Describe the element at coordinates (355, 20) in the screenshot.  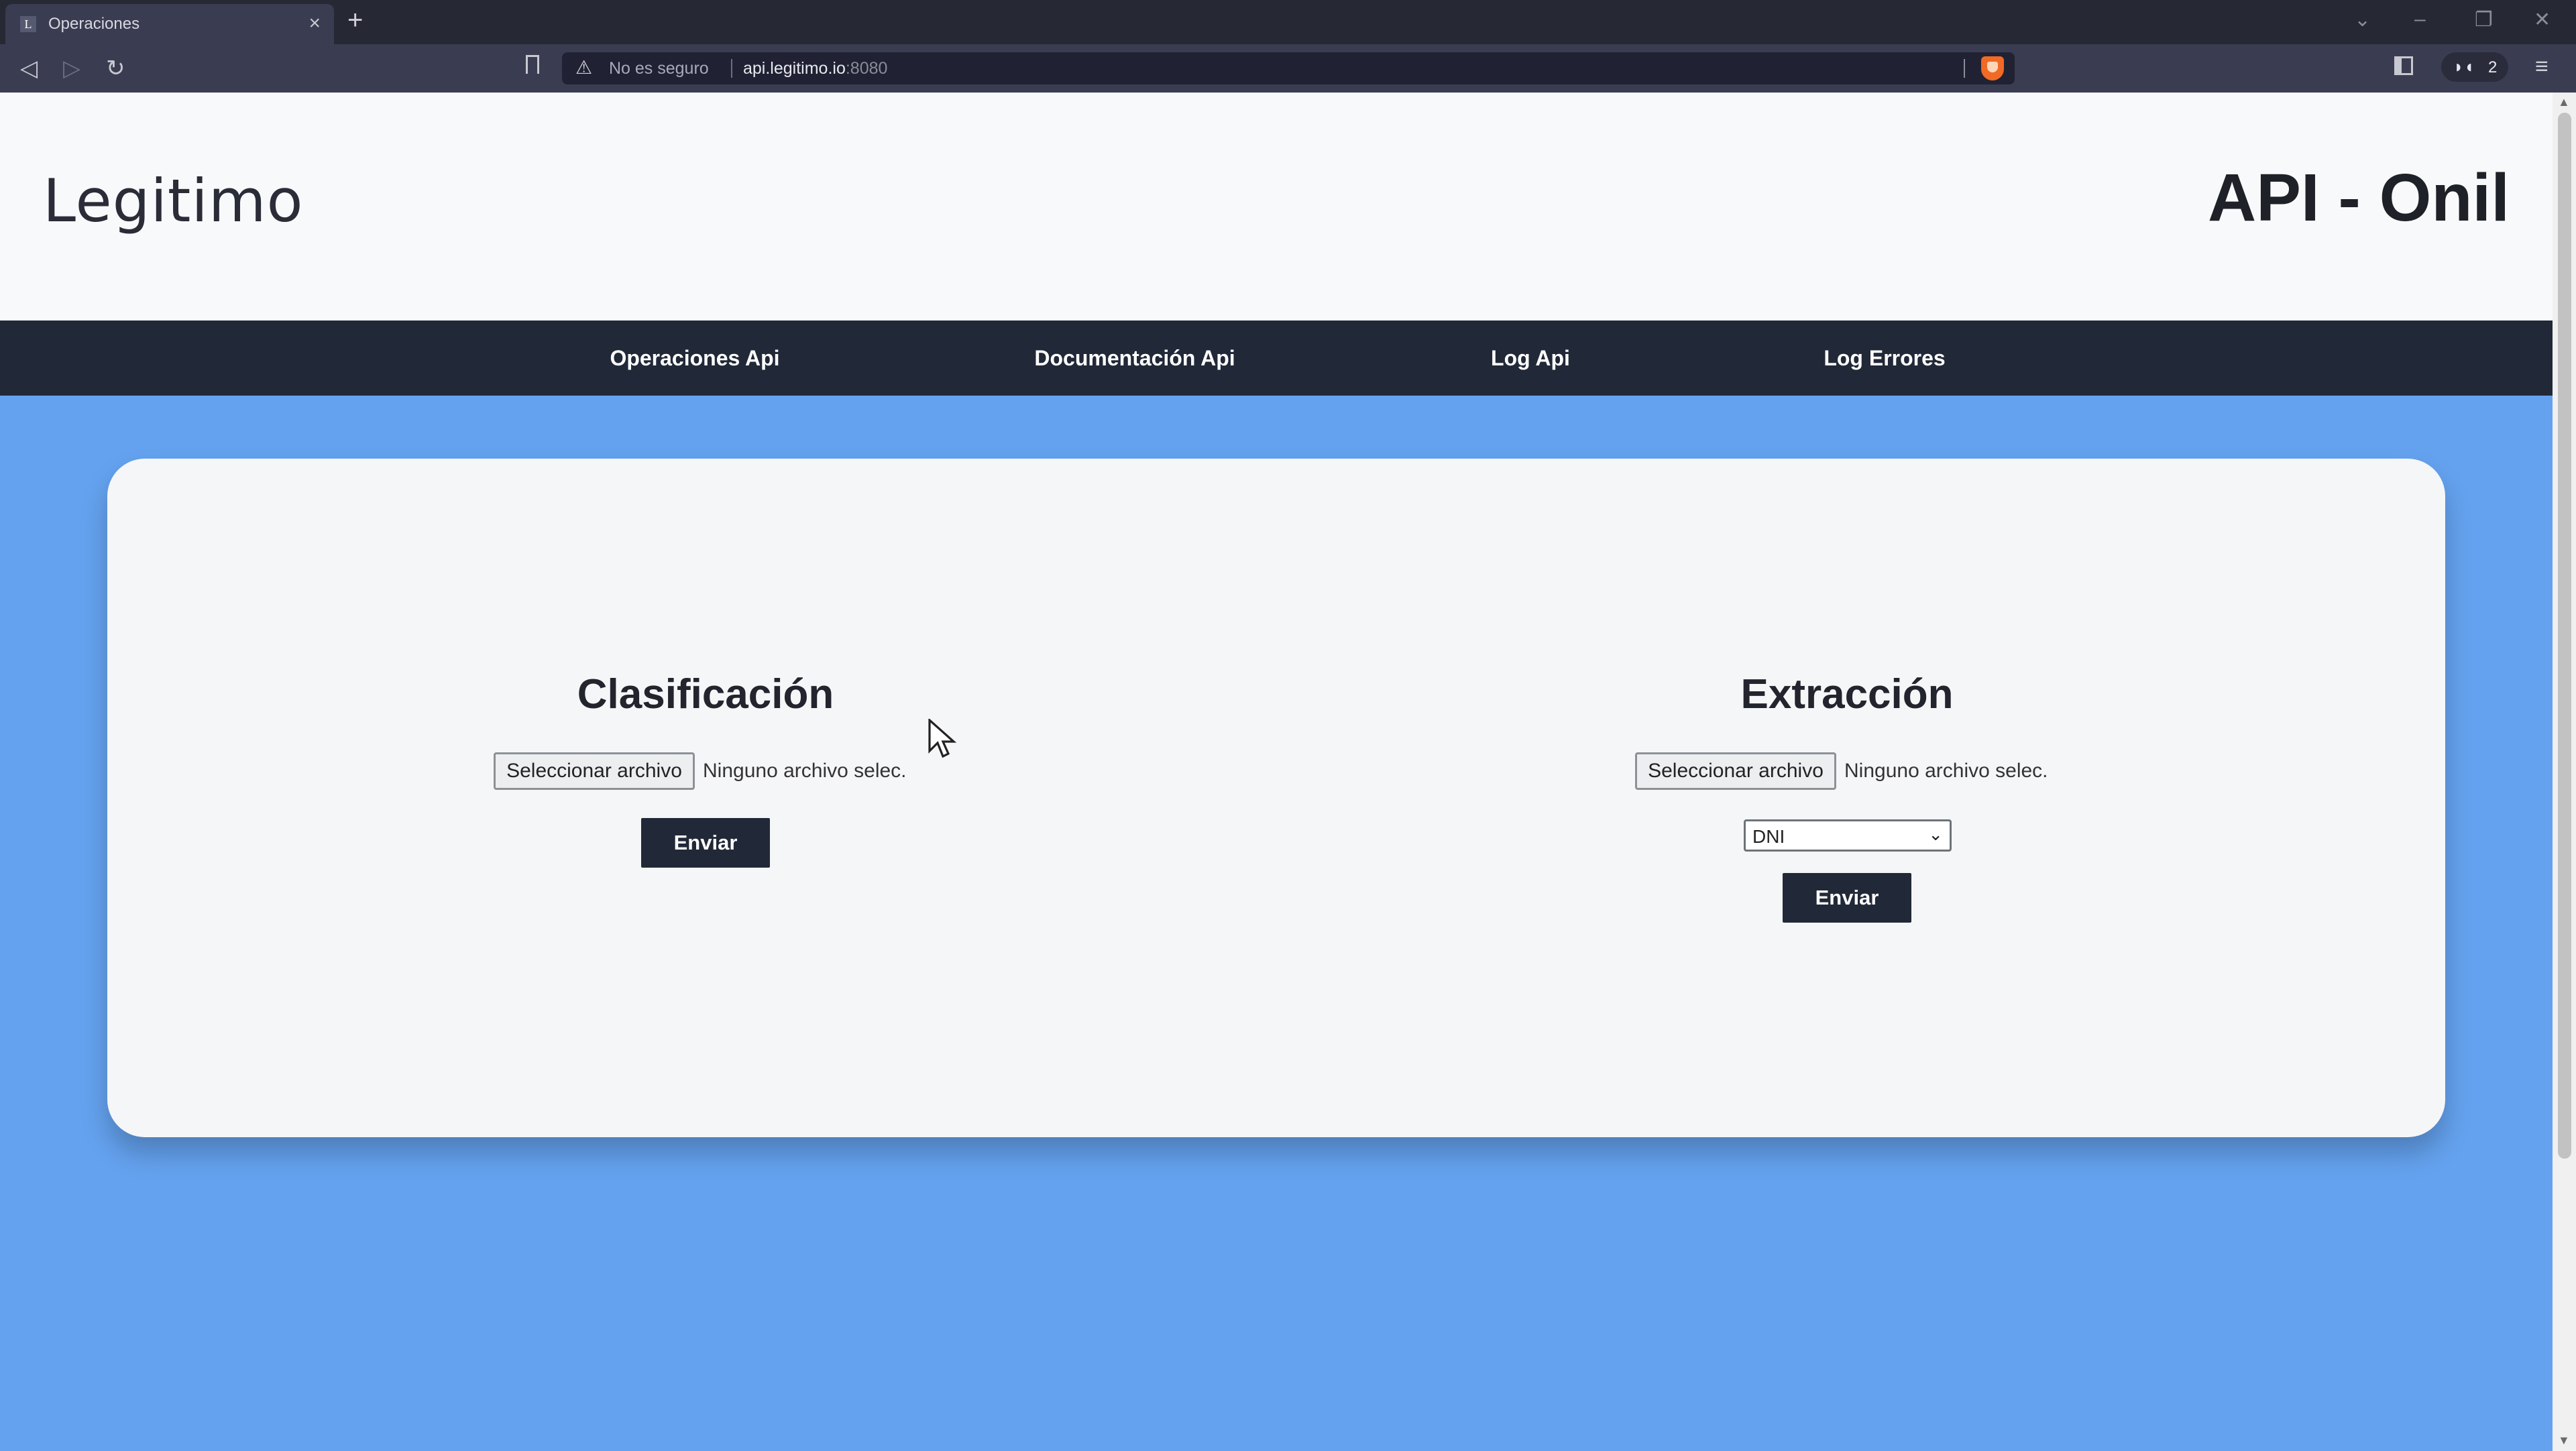
I see `new-tab-icon: +` at that location.